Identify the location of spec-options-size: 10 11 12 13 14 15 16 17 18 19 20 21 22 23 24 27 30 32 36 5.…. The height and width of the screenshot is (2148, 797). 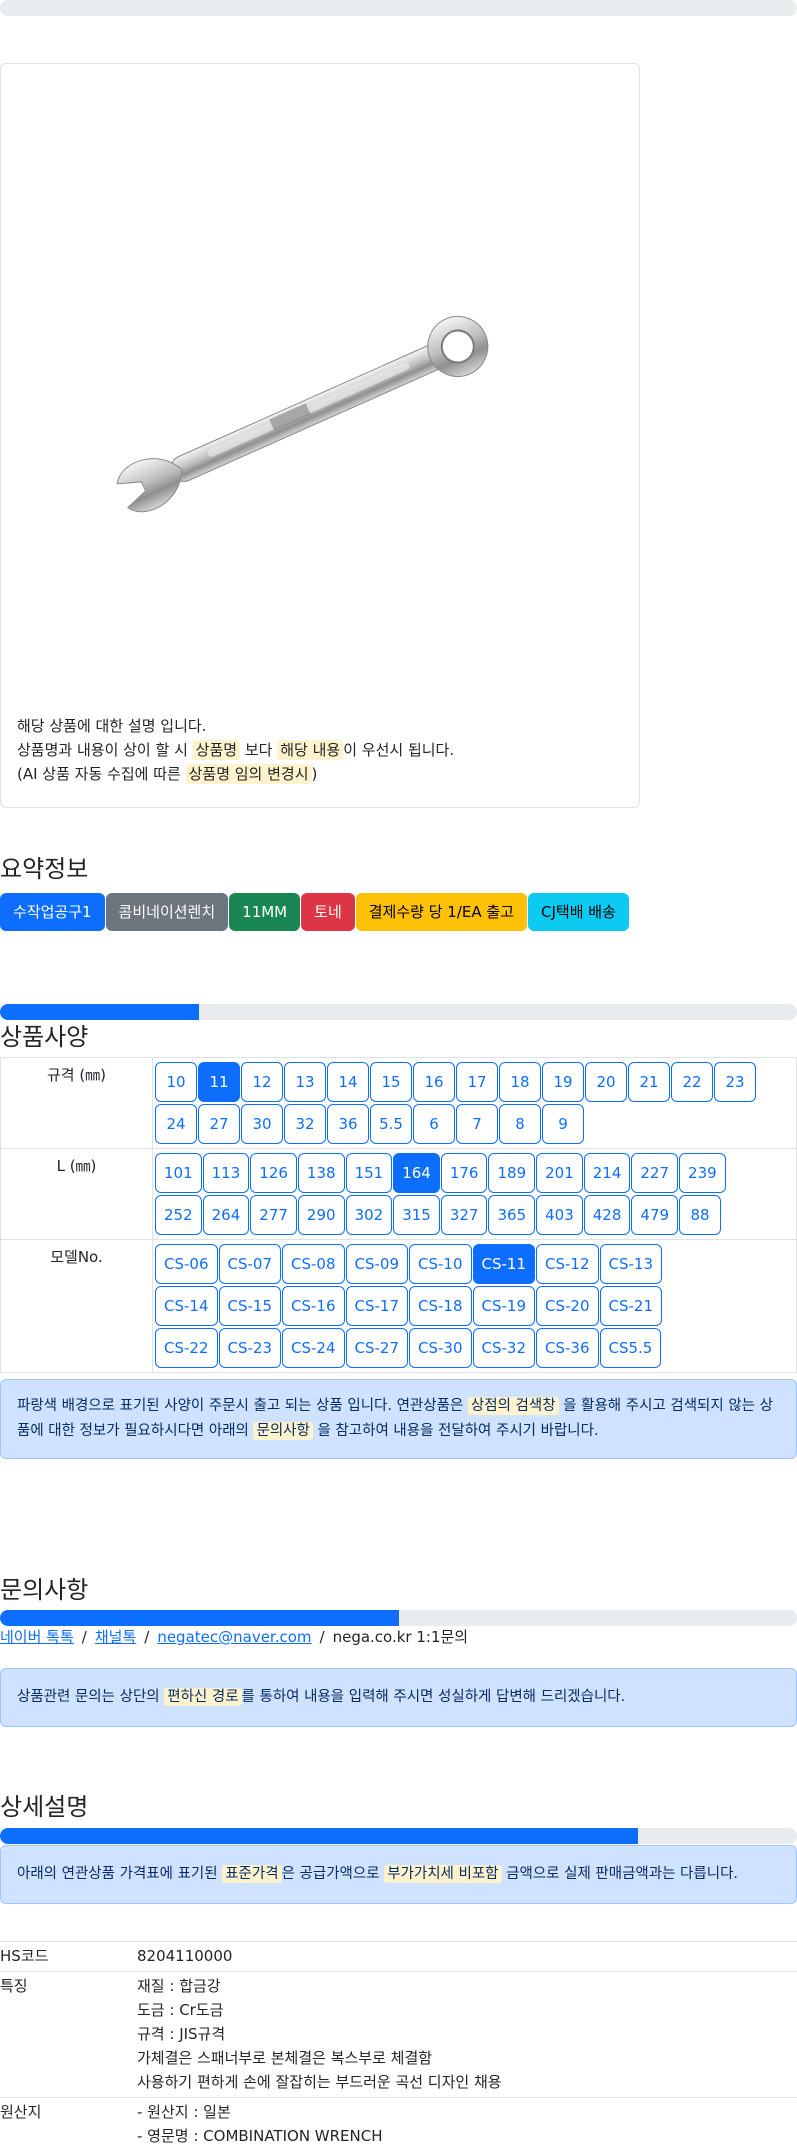
(474, 1103).